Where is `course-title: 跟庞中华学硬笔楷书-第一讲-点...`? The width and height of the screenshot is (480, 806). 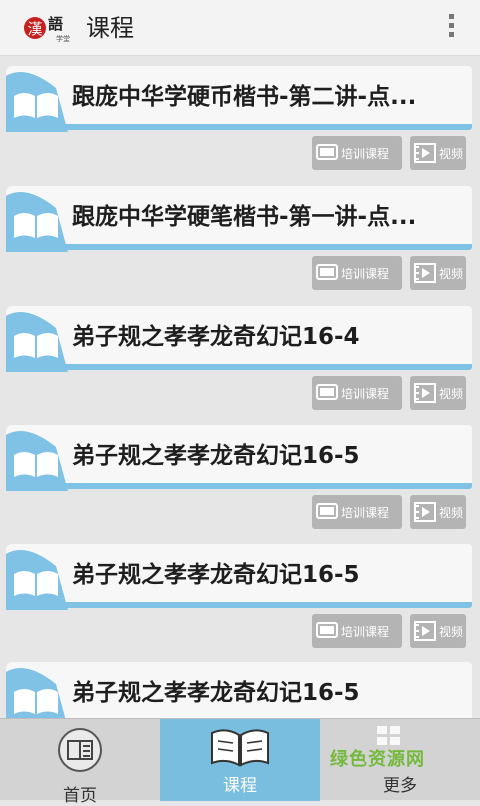 course-title: 跟庞中华学硬笔楷书-第一讲-点... is located at coordinates (244, 217).